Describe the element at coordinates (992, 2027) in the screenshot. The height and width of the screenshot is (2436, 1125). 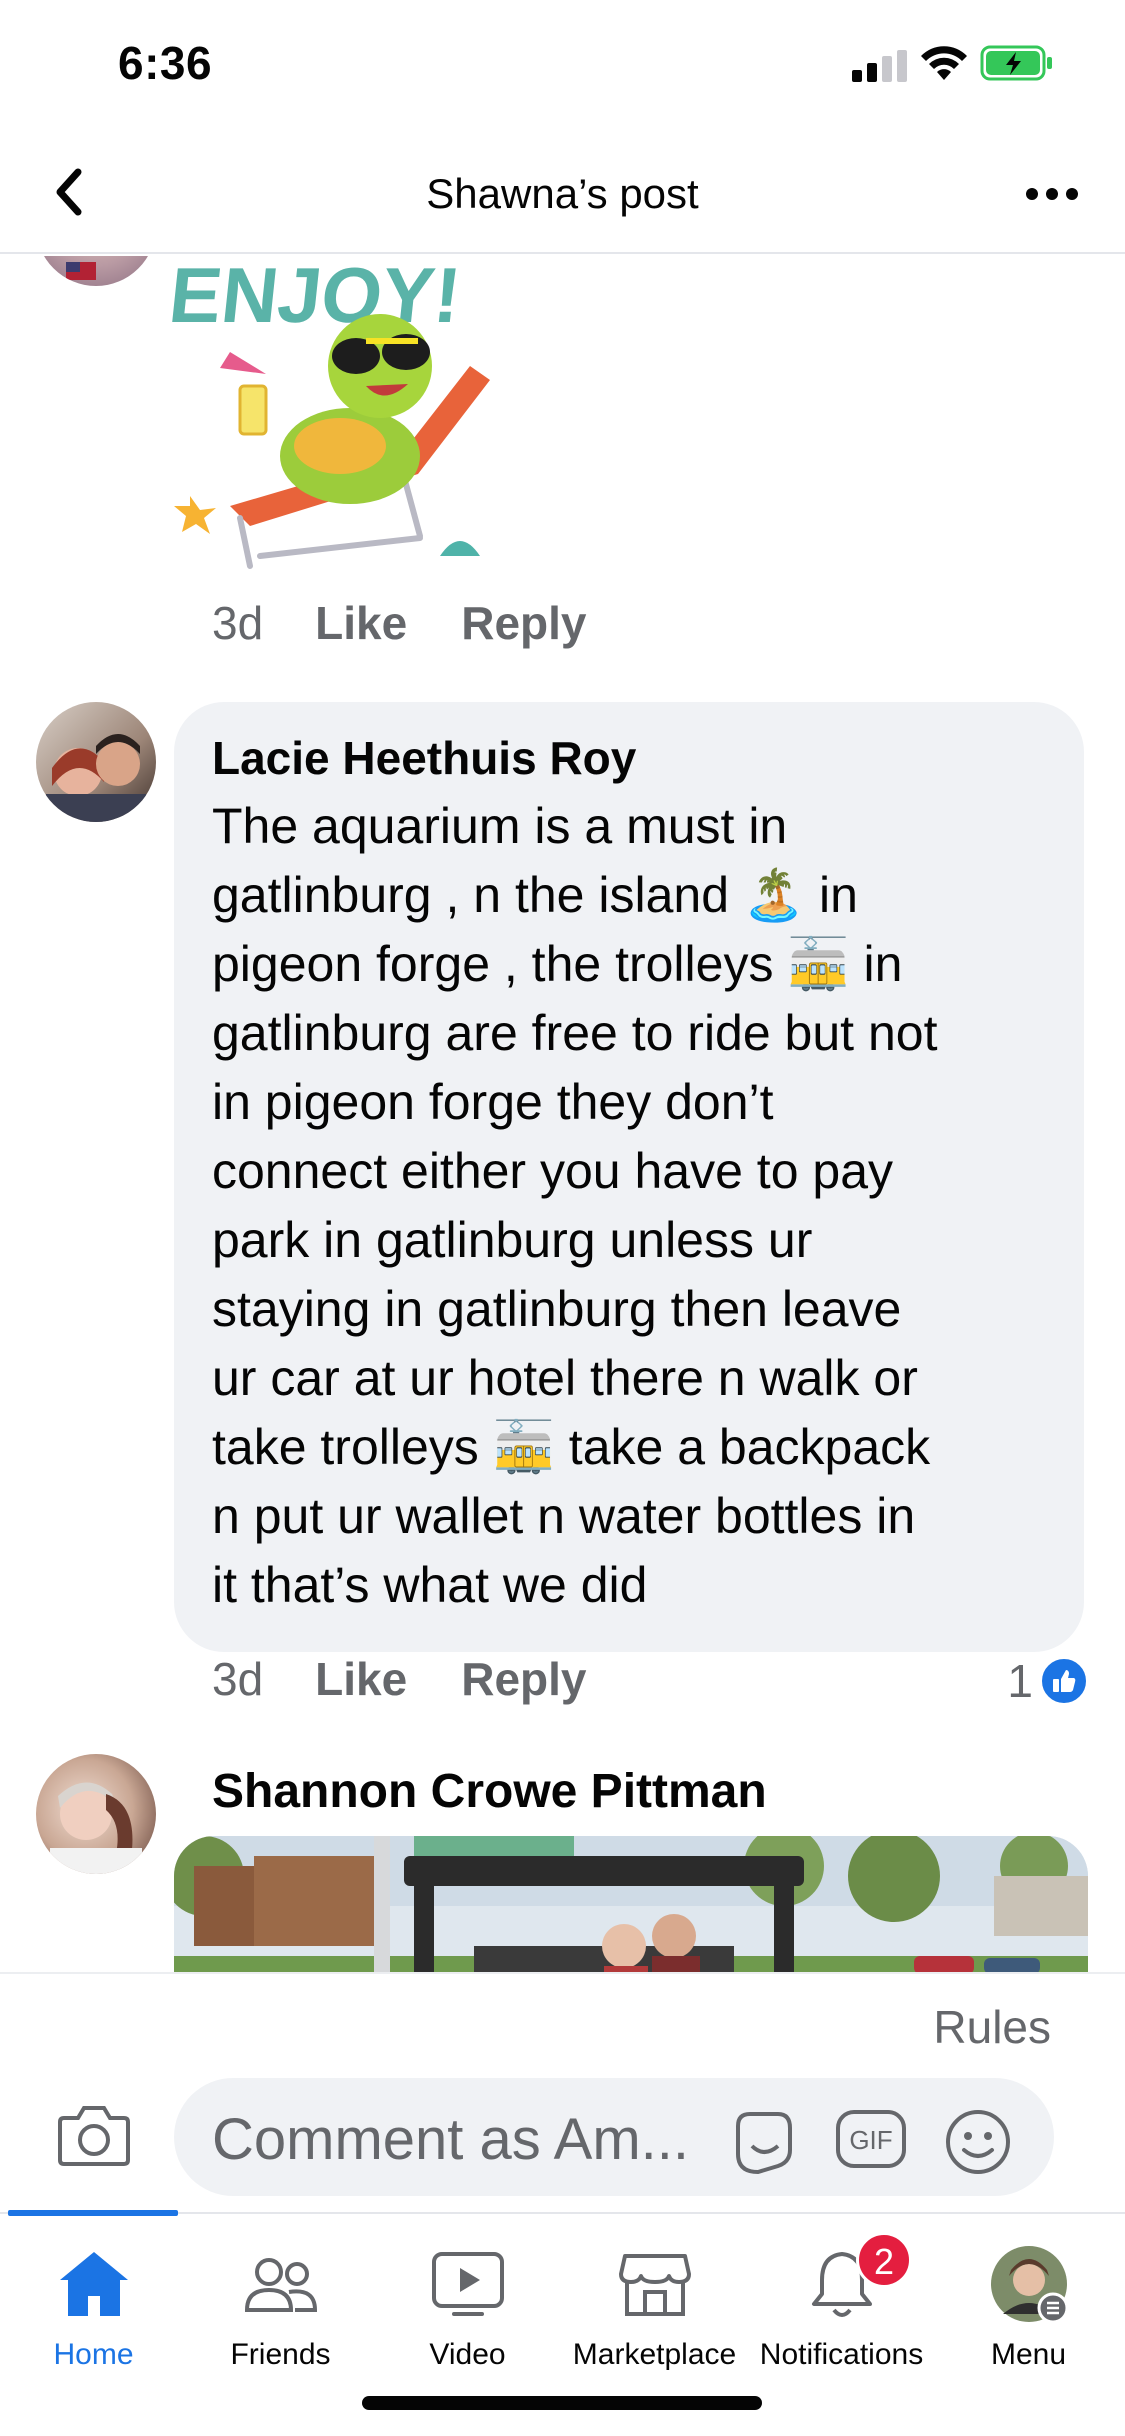
I see `rules-link: Rules` at that location.